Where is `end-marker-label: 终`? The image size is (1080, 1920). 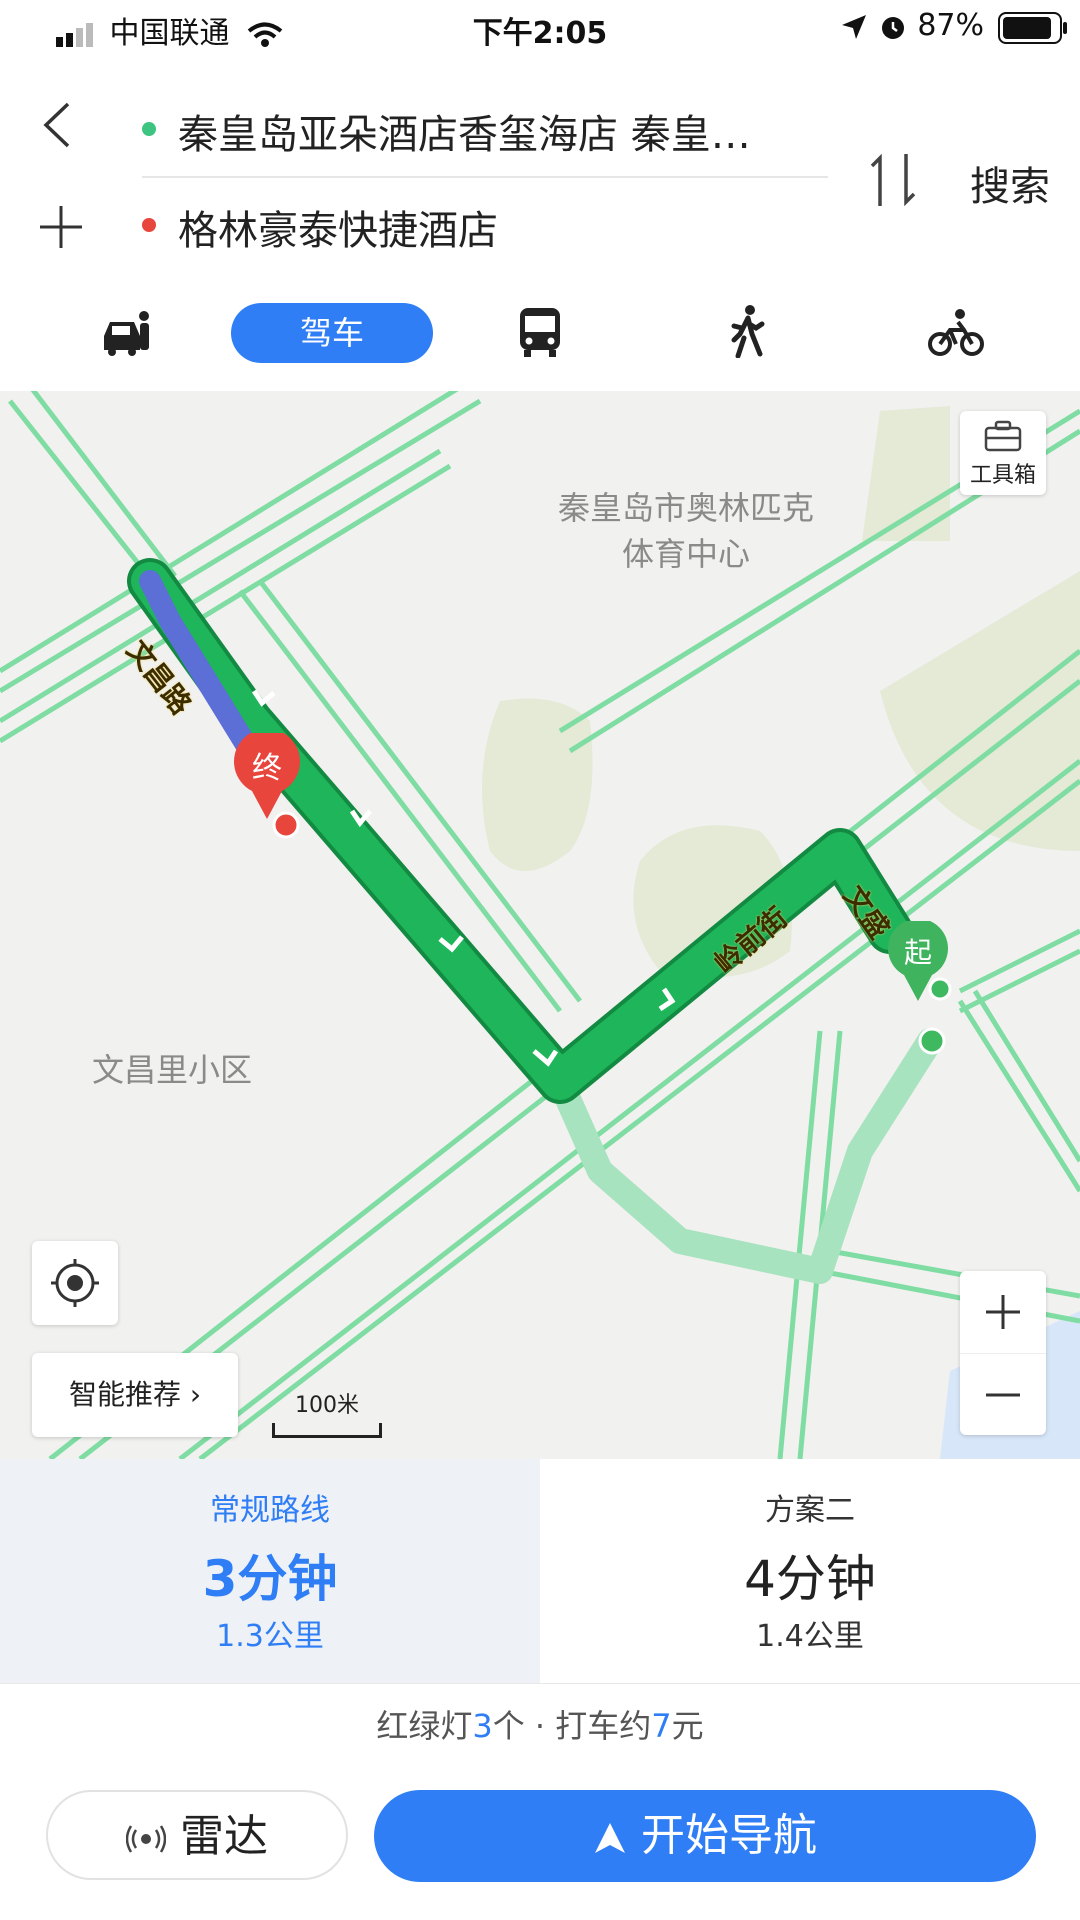 end-marker-label: 终 is located at coordinates (267, 768).